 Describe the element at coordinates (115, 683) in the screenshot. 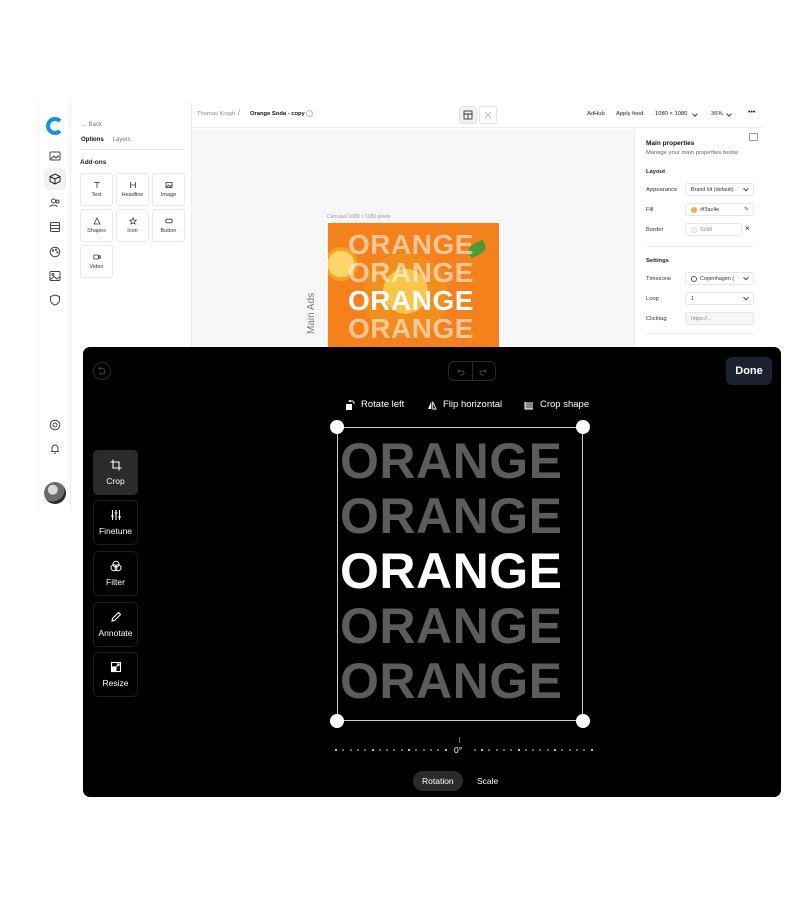

I see `tool-label: Resize` at that location.